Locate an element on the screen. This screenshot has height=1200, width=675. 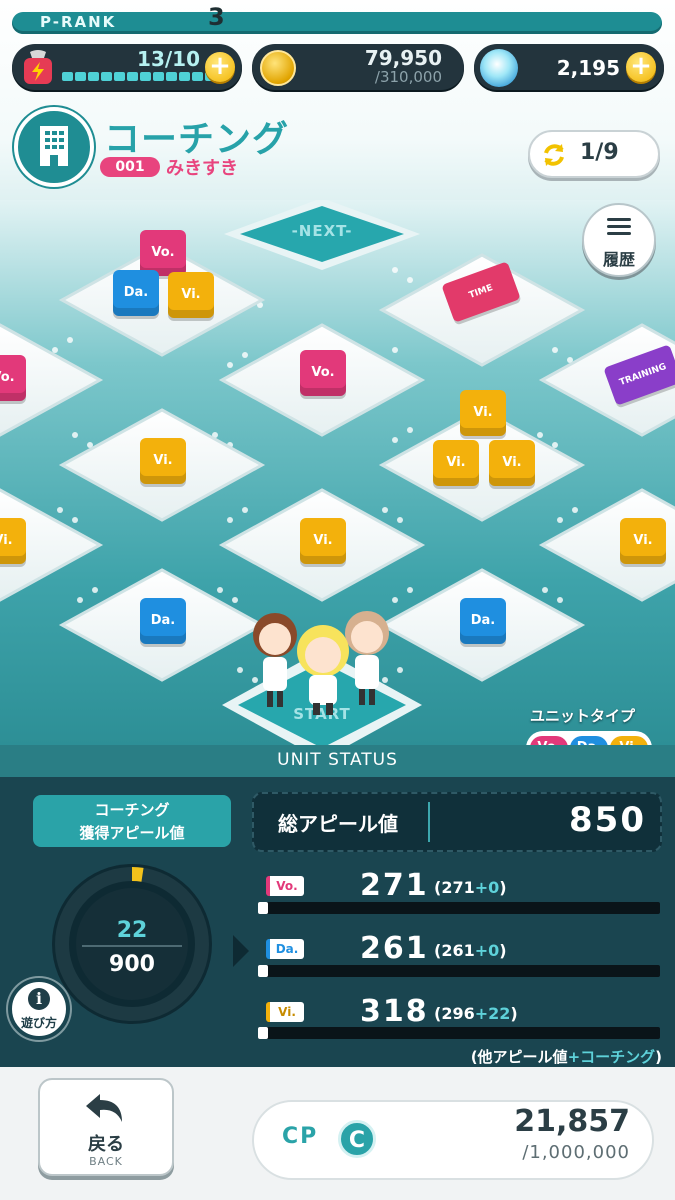
vo-stat-base: (271 is located at coordinates (454, 887).